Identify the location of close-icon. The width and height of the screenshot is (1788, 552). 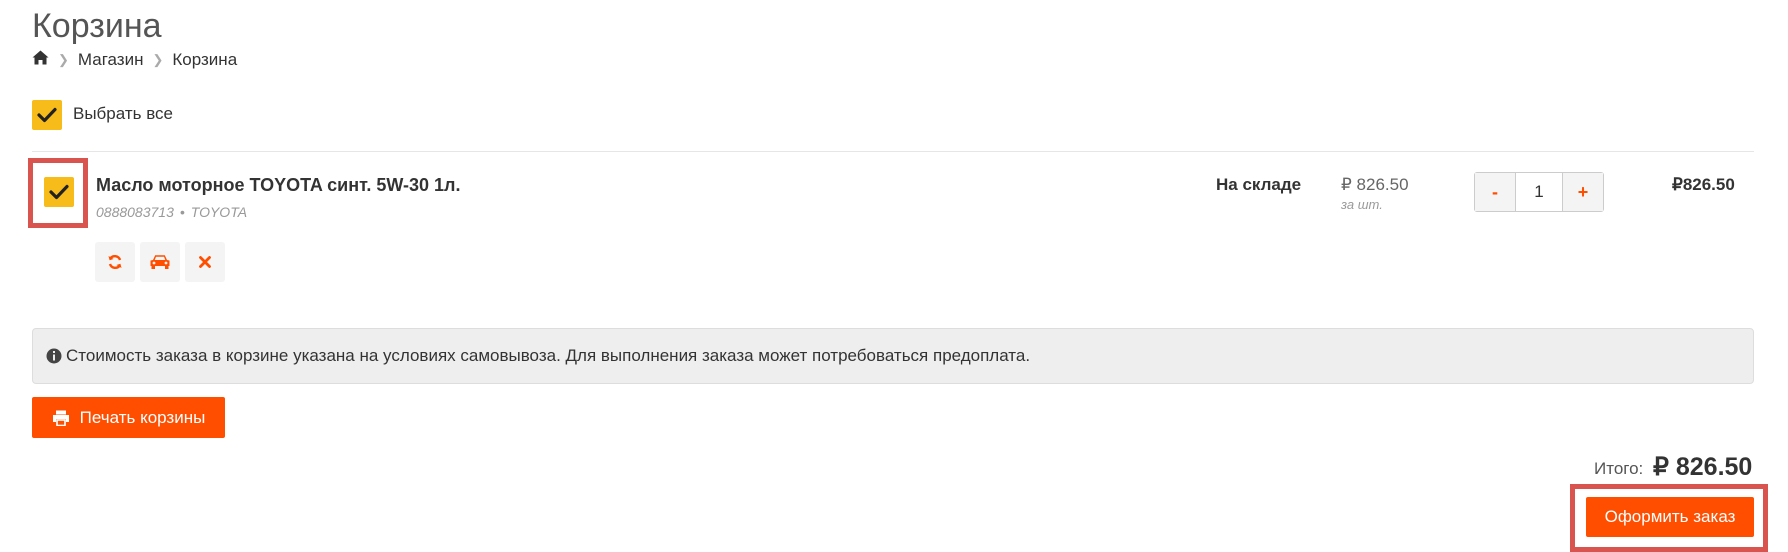
(205, 262).